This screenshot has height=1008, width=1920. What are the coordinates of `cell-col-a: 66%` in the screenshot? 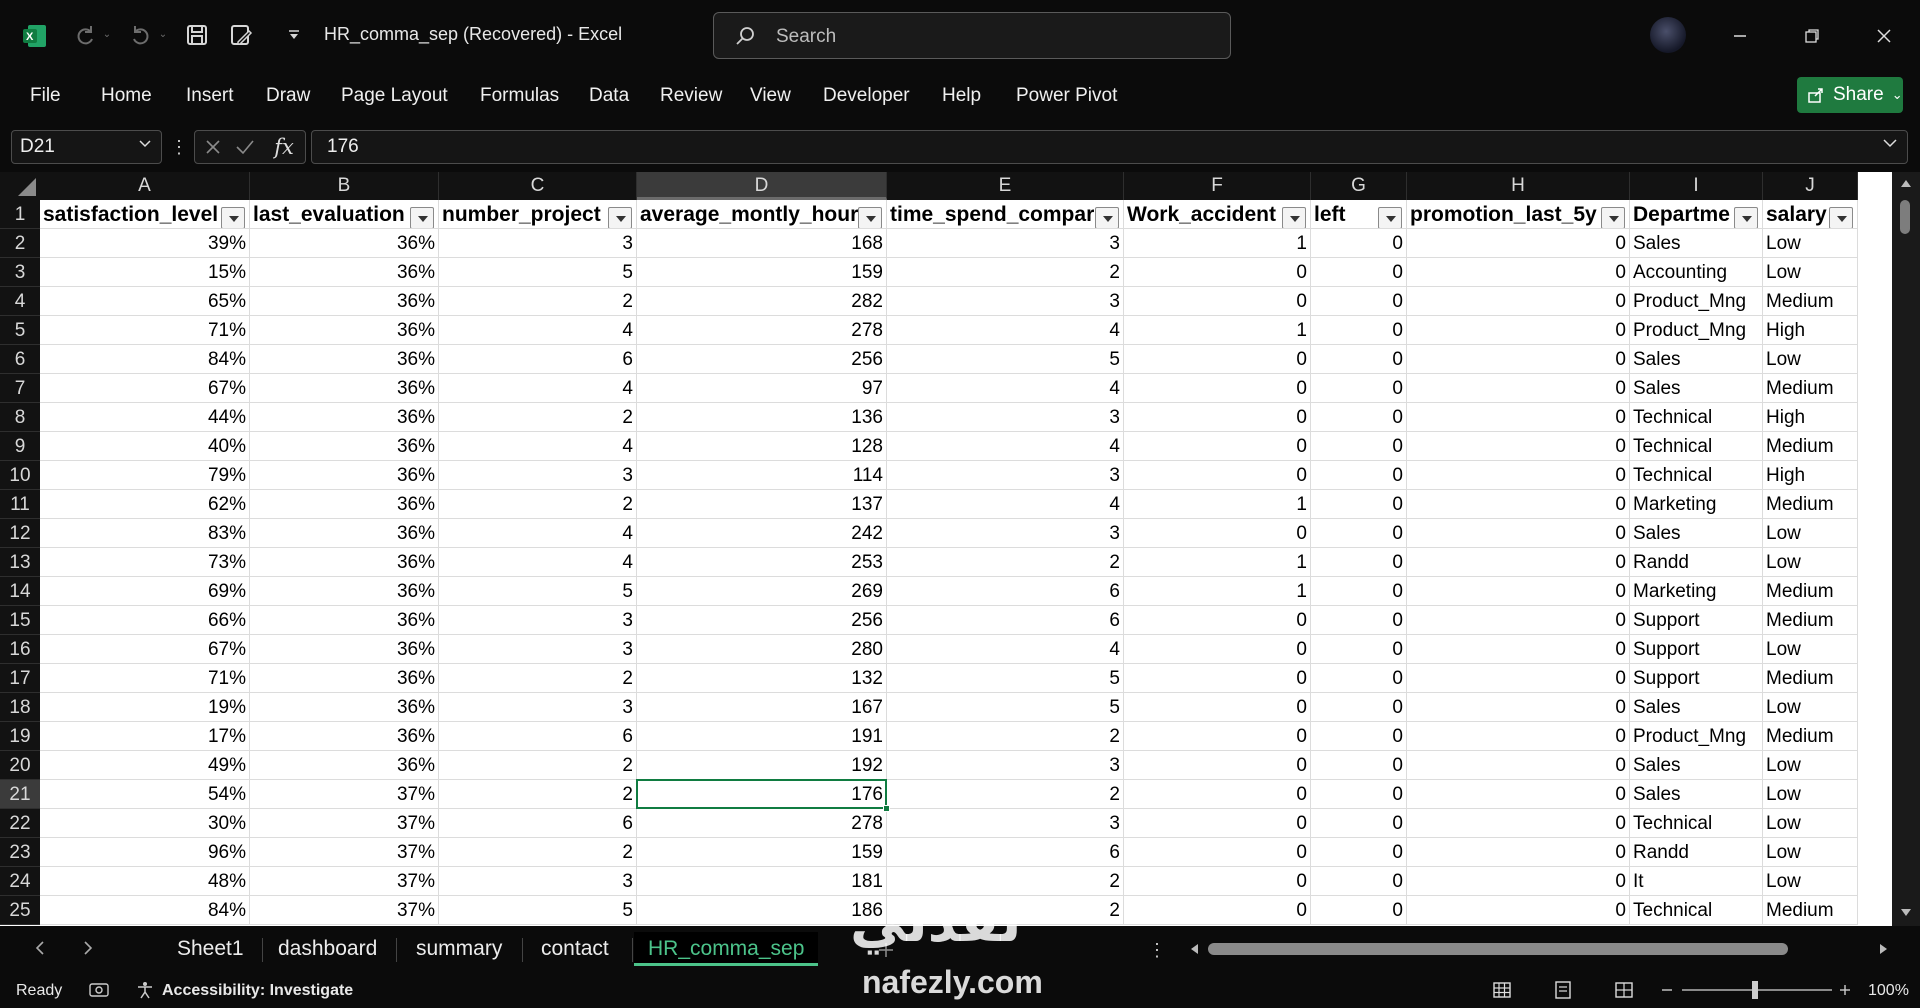 It's located at (145, 620).